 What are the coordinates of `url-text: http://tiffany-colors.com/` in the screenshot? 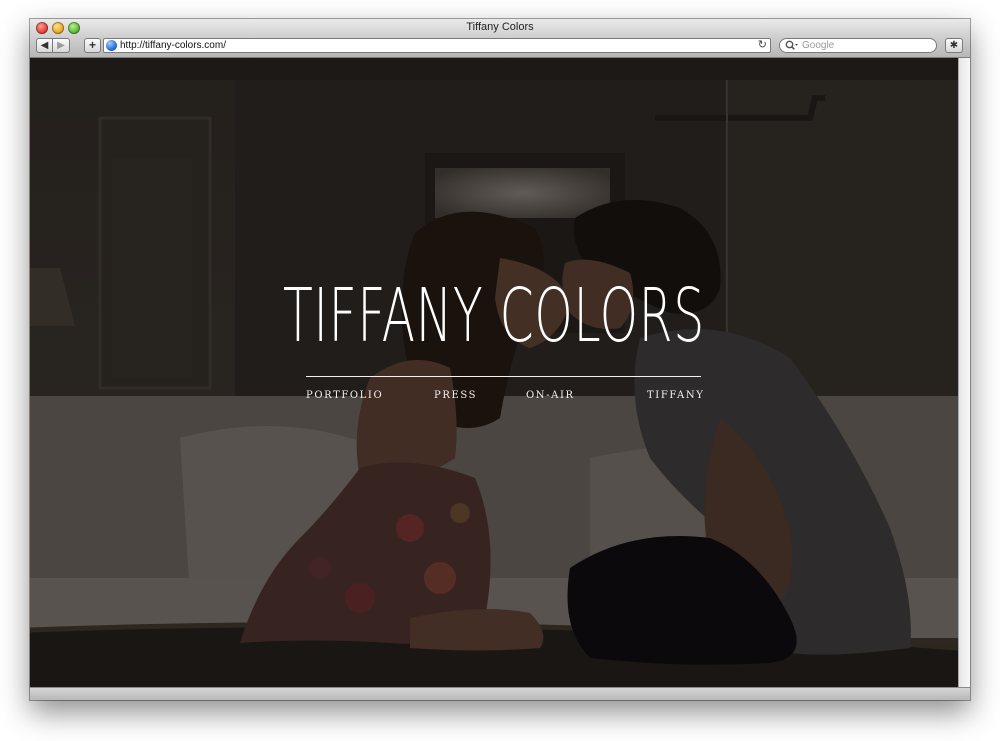 It's located at (173, 45).